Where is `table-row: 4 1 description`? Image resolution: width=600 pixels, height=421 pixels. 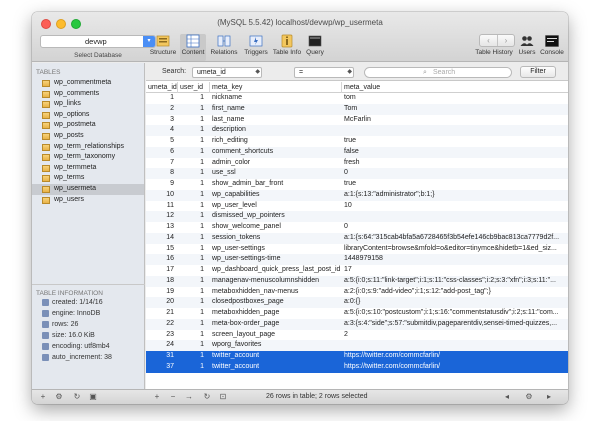 table-row: 4 1 description is located at coordinates (357, 130).